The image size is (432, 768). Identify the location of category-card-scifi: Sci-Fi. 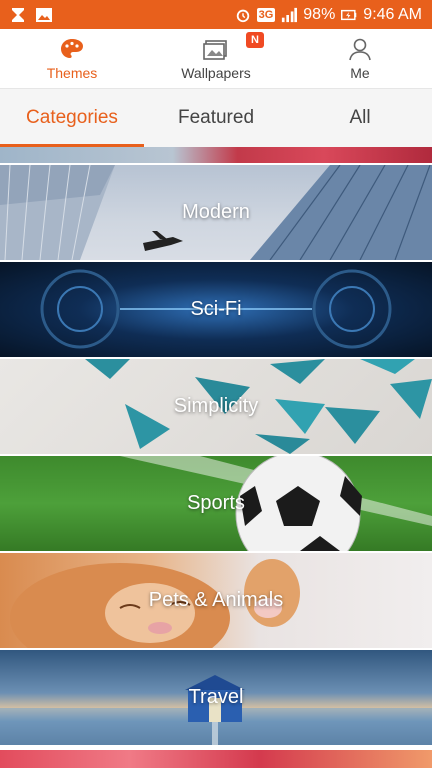
(216, 309).